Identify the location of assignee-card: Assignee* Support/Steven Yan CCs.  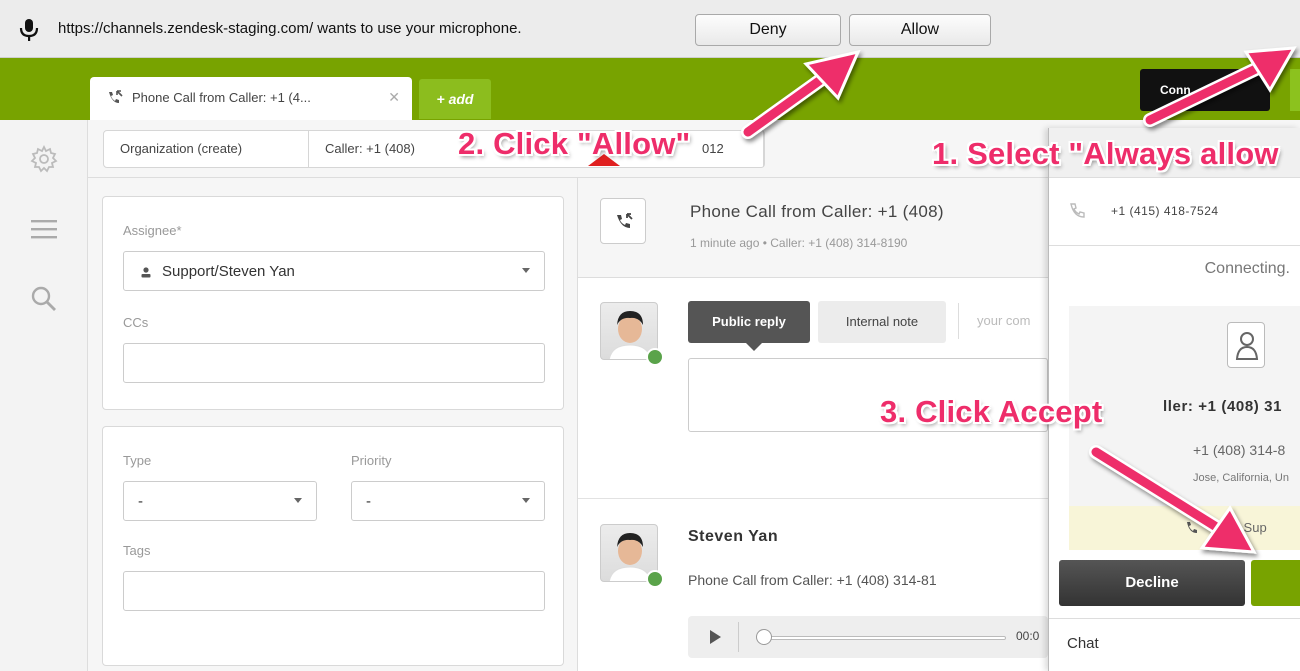
(333, 303).